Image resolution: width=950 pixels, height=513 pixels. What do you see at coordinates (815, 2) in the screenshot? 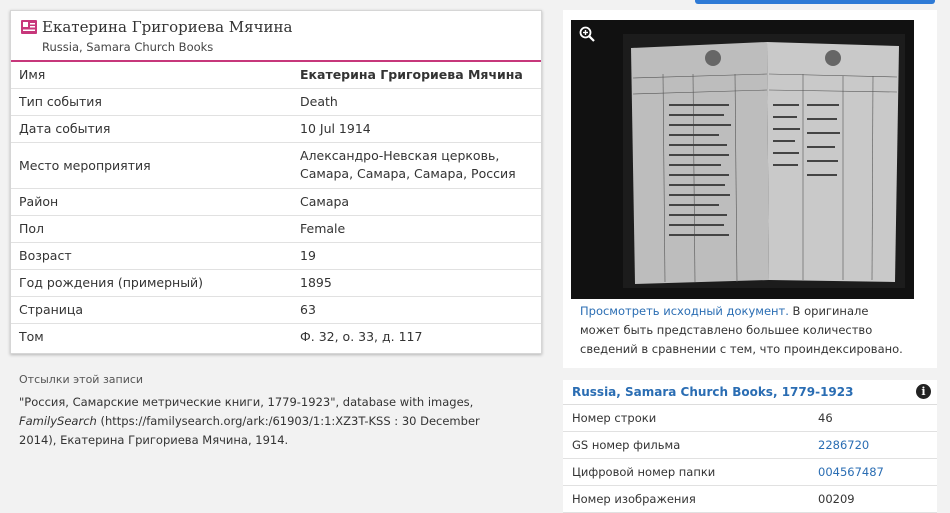
I see `top-action-button` at bounding box center [815, 2].